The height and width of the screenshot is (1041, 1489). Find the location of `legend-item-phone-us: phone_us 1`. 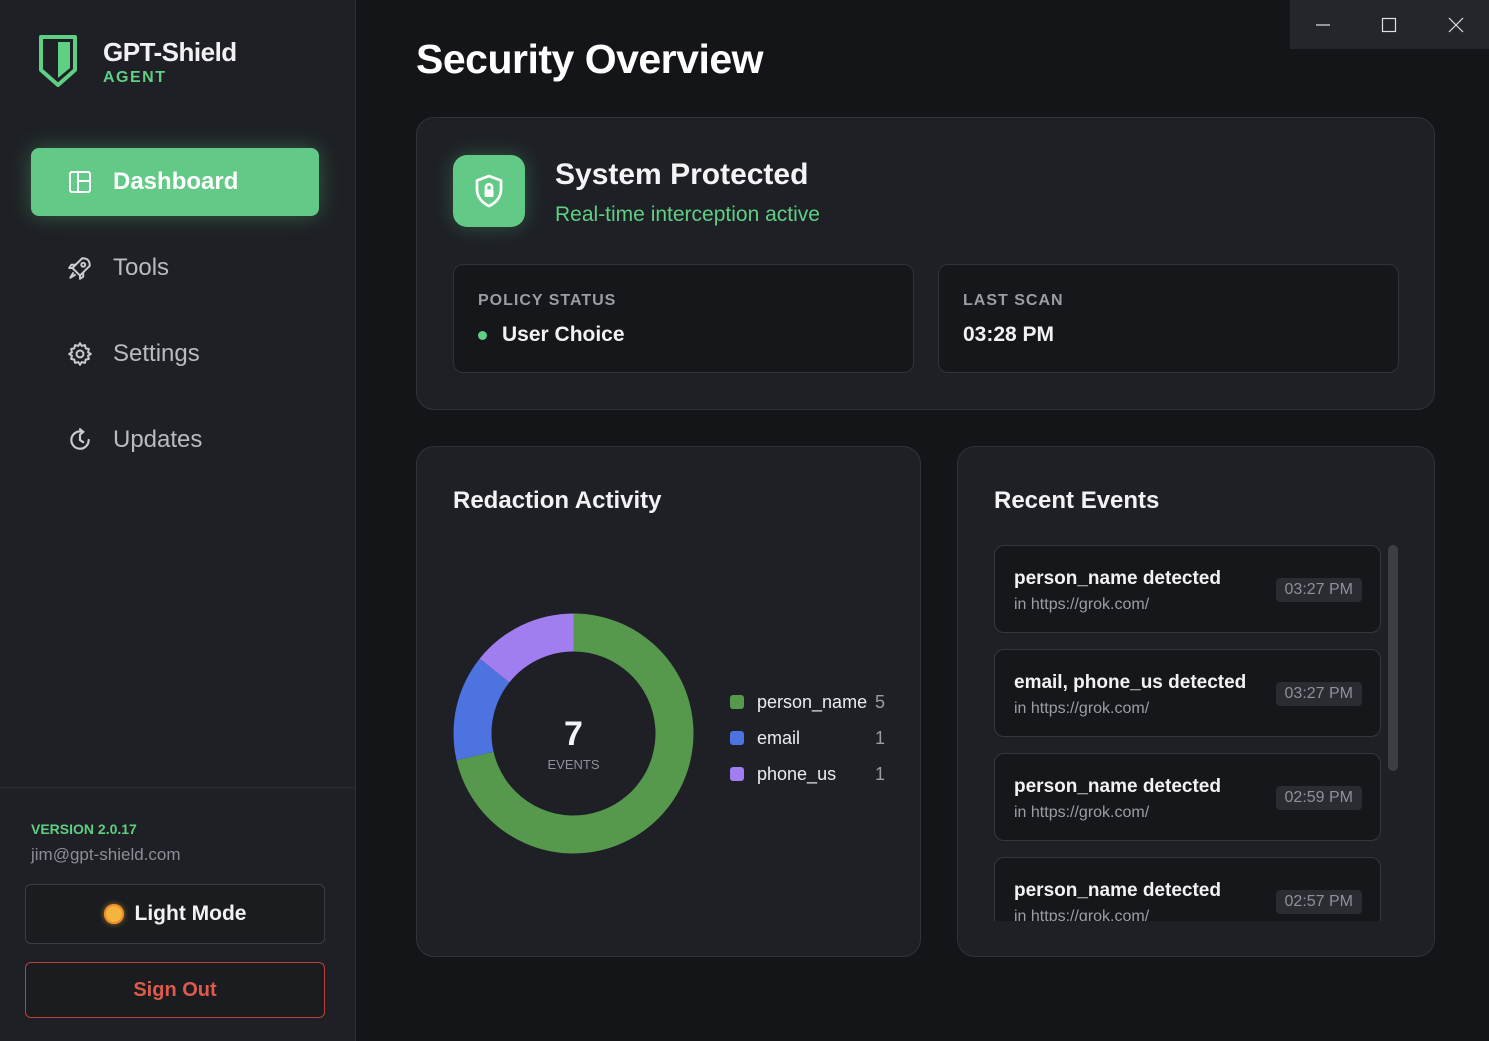

legend-item-phone-us: phone_us 1 is located at coordinates (807, 774).